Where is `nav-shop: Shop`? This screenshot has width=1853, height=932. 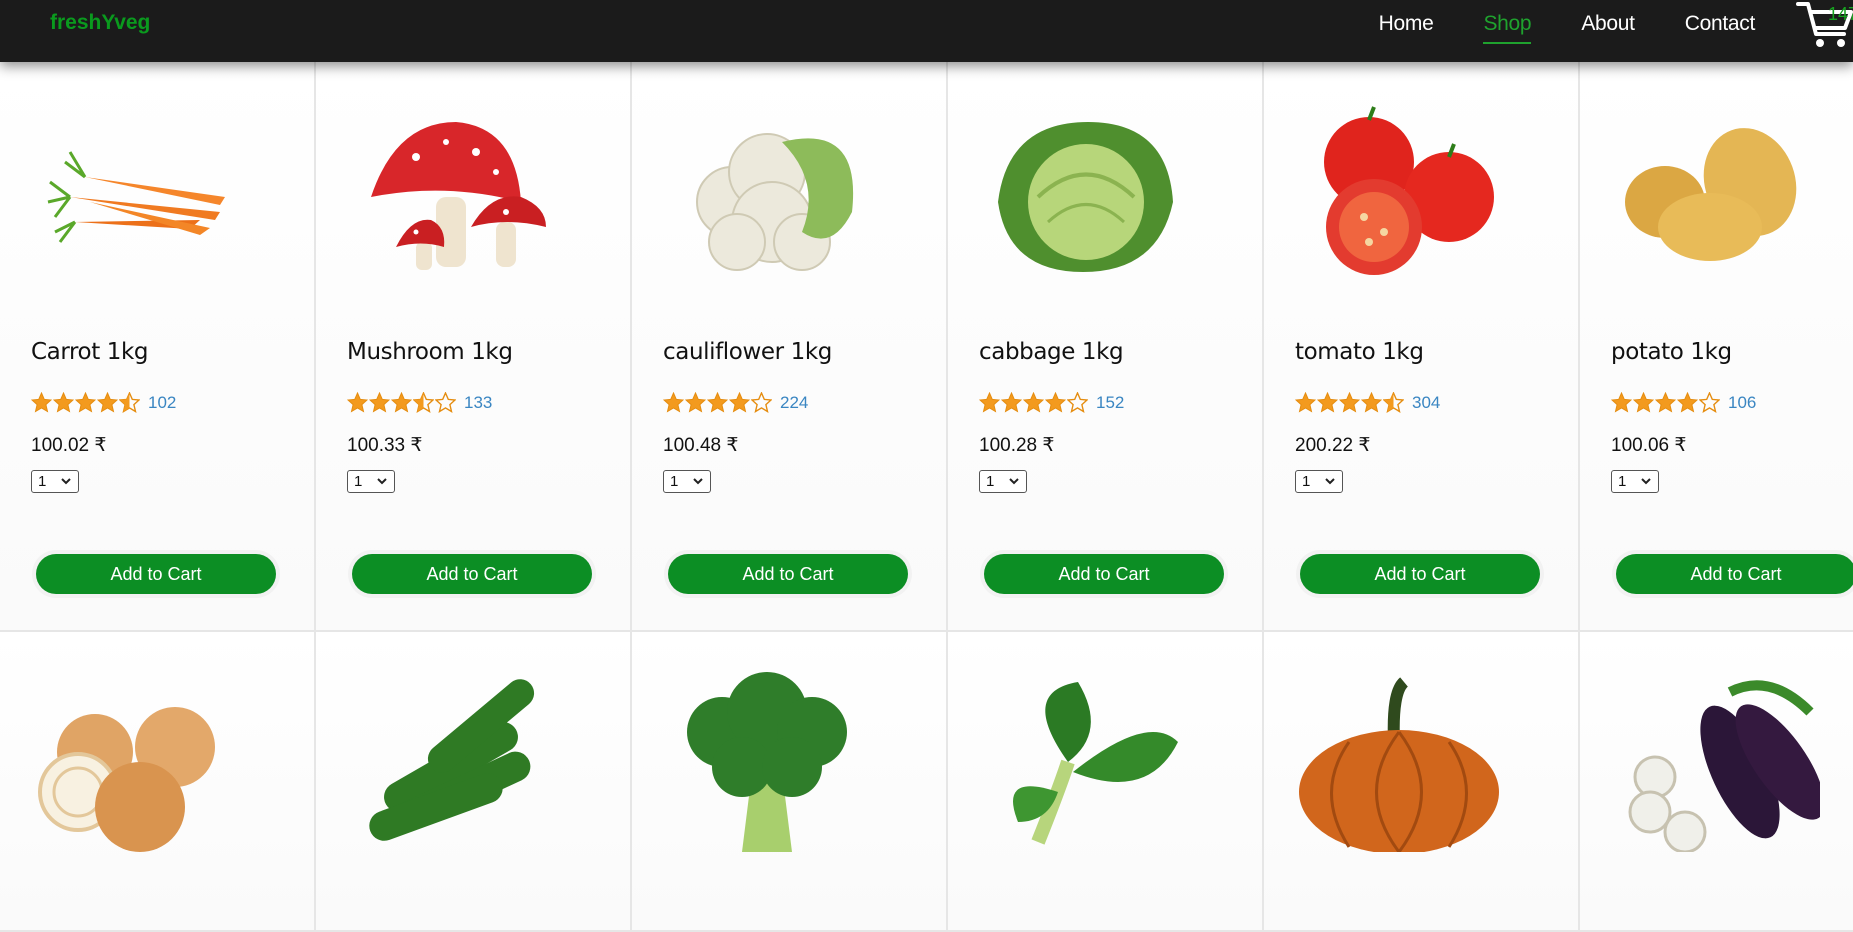 nav-shop: Shop is located at coordinates (1507, 28).